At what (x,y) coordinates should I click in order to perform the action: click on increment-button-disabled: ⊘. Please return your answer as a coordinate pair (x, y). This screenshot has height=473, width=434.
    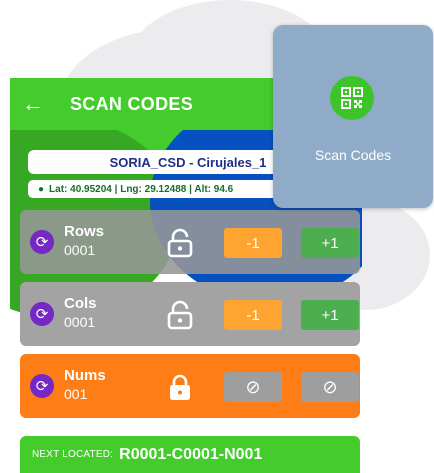
    Looking at the image, I should click on (330, 387).